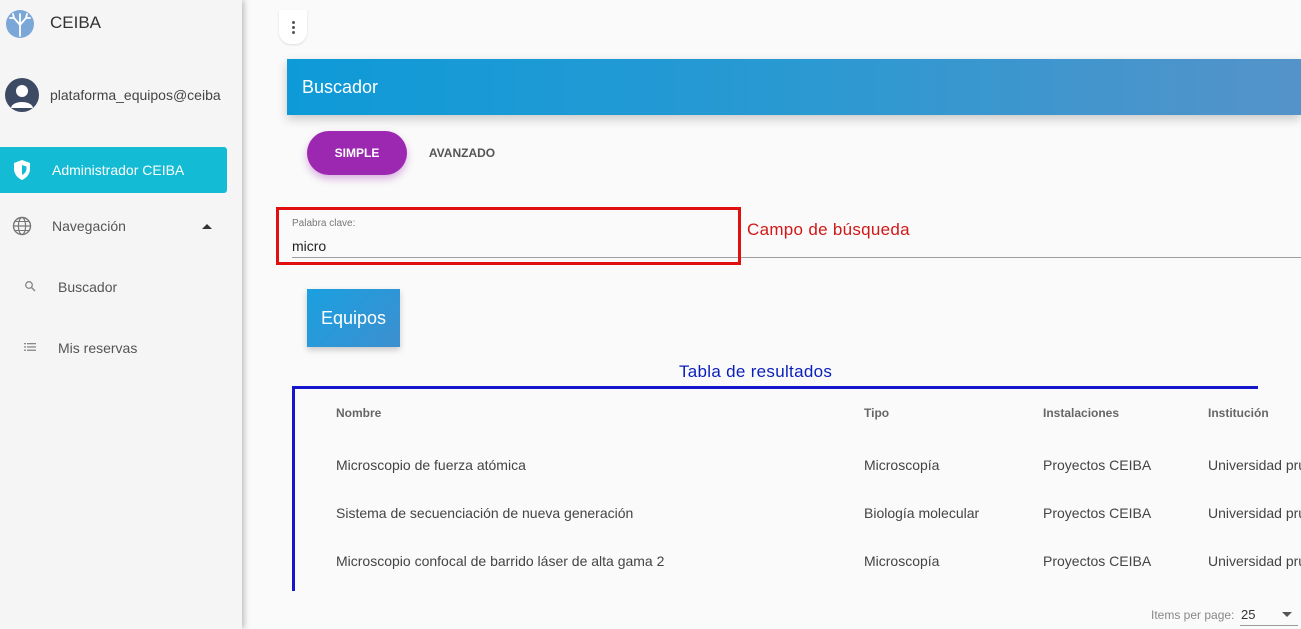 Image resolution: width=1301 pixels, height=629 pixels. I want to click on equipos-button: Equipos, so click(353, 318).